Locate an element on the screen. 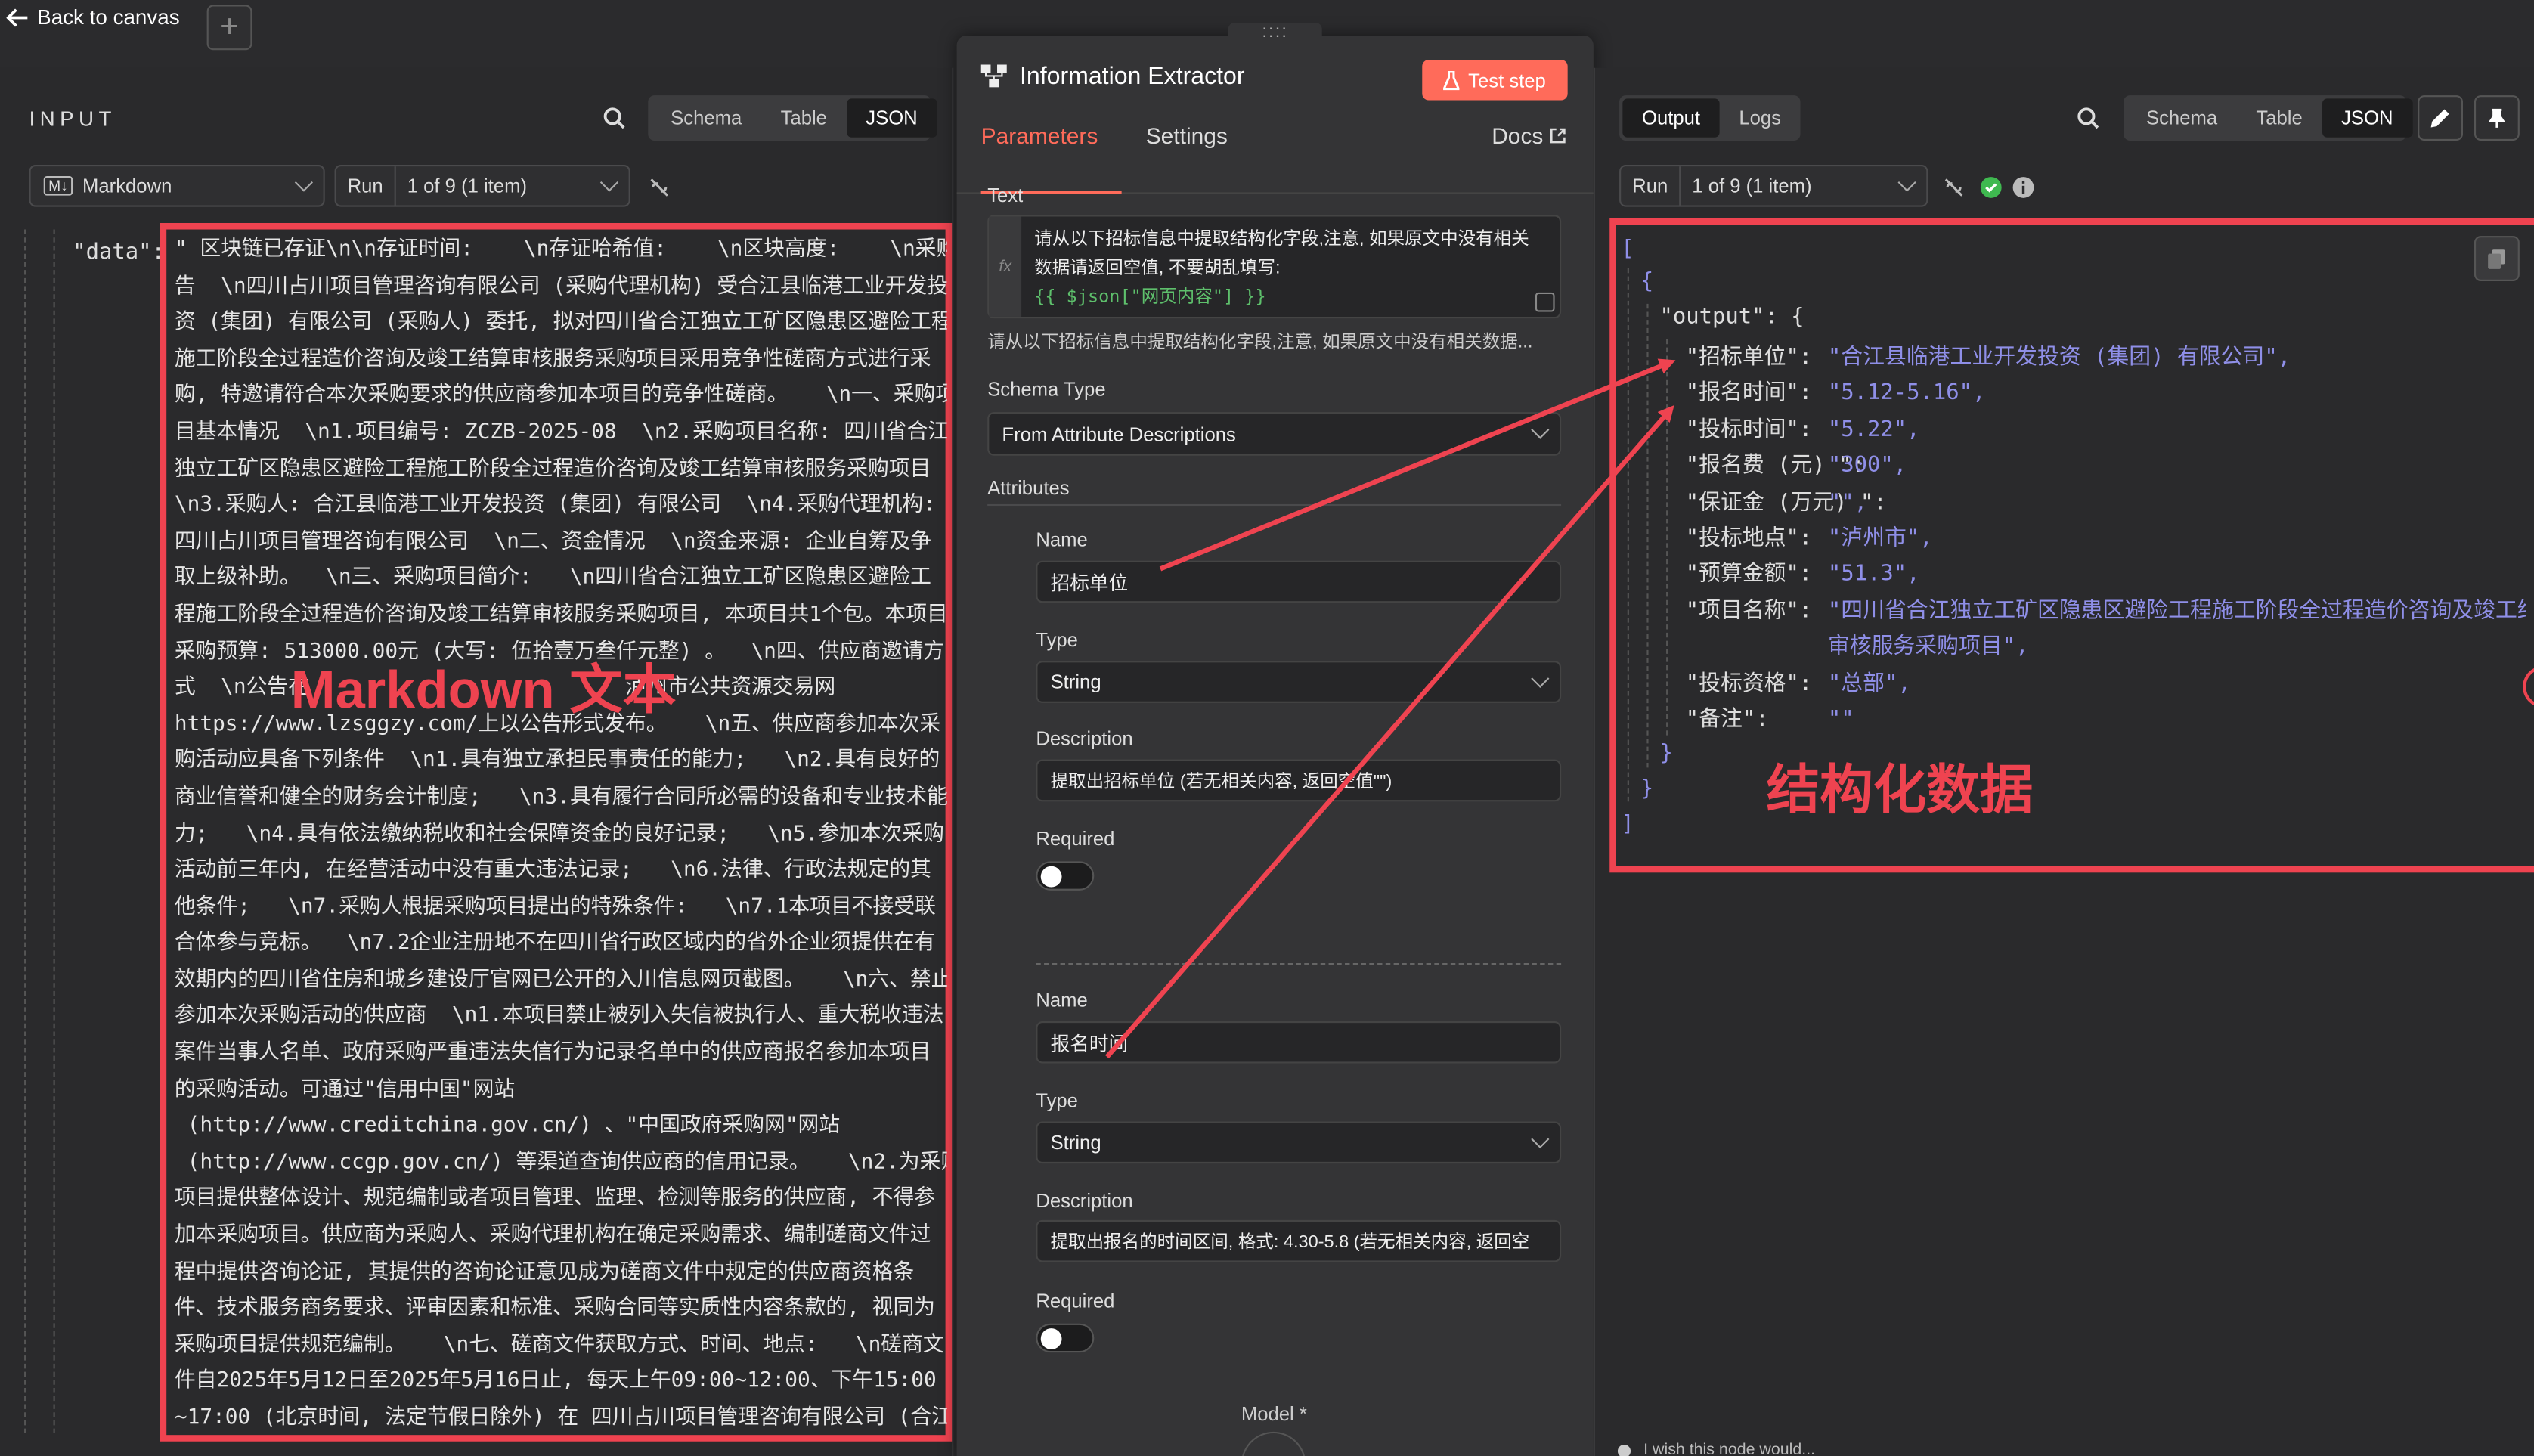 The image size is (2534, 1456). attribute-name-input: 招标单位 is located at coordinates (1299, 581).